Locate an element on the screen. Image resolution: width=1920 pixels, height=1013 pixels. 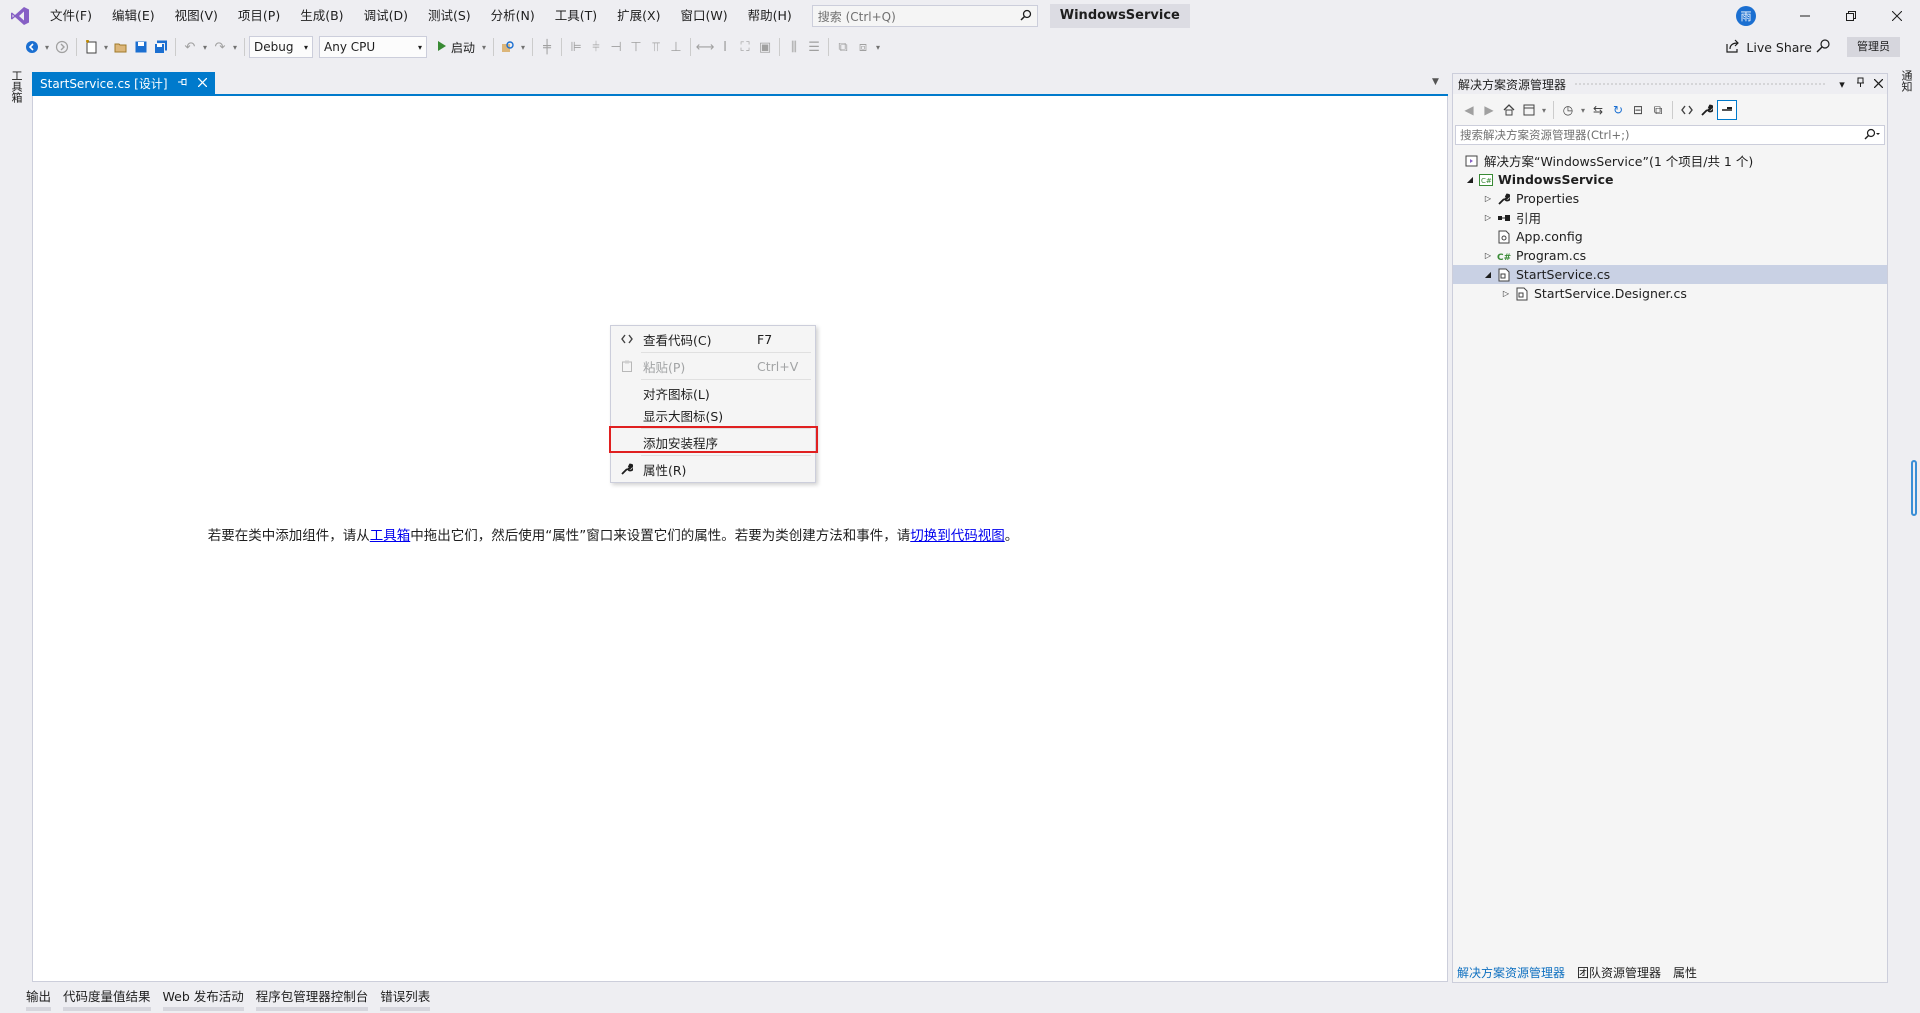
feedback-icon is located at coordinates (1824, 47).